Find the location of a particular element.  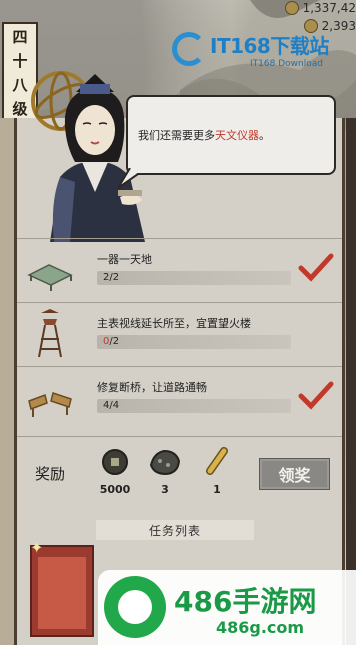

resource-counter-coins: 1,337,42 is located at coordinates (320, 8).